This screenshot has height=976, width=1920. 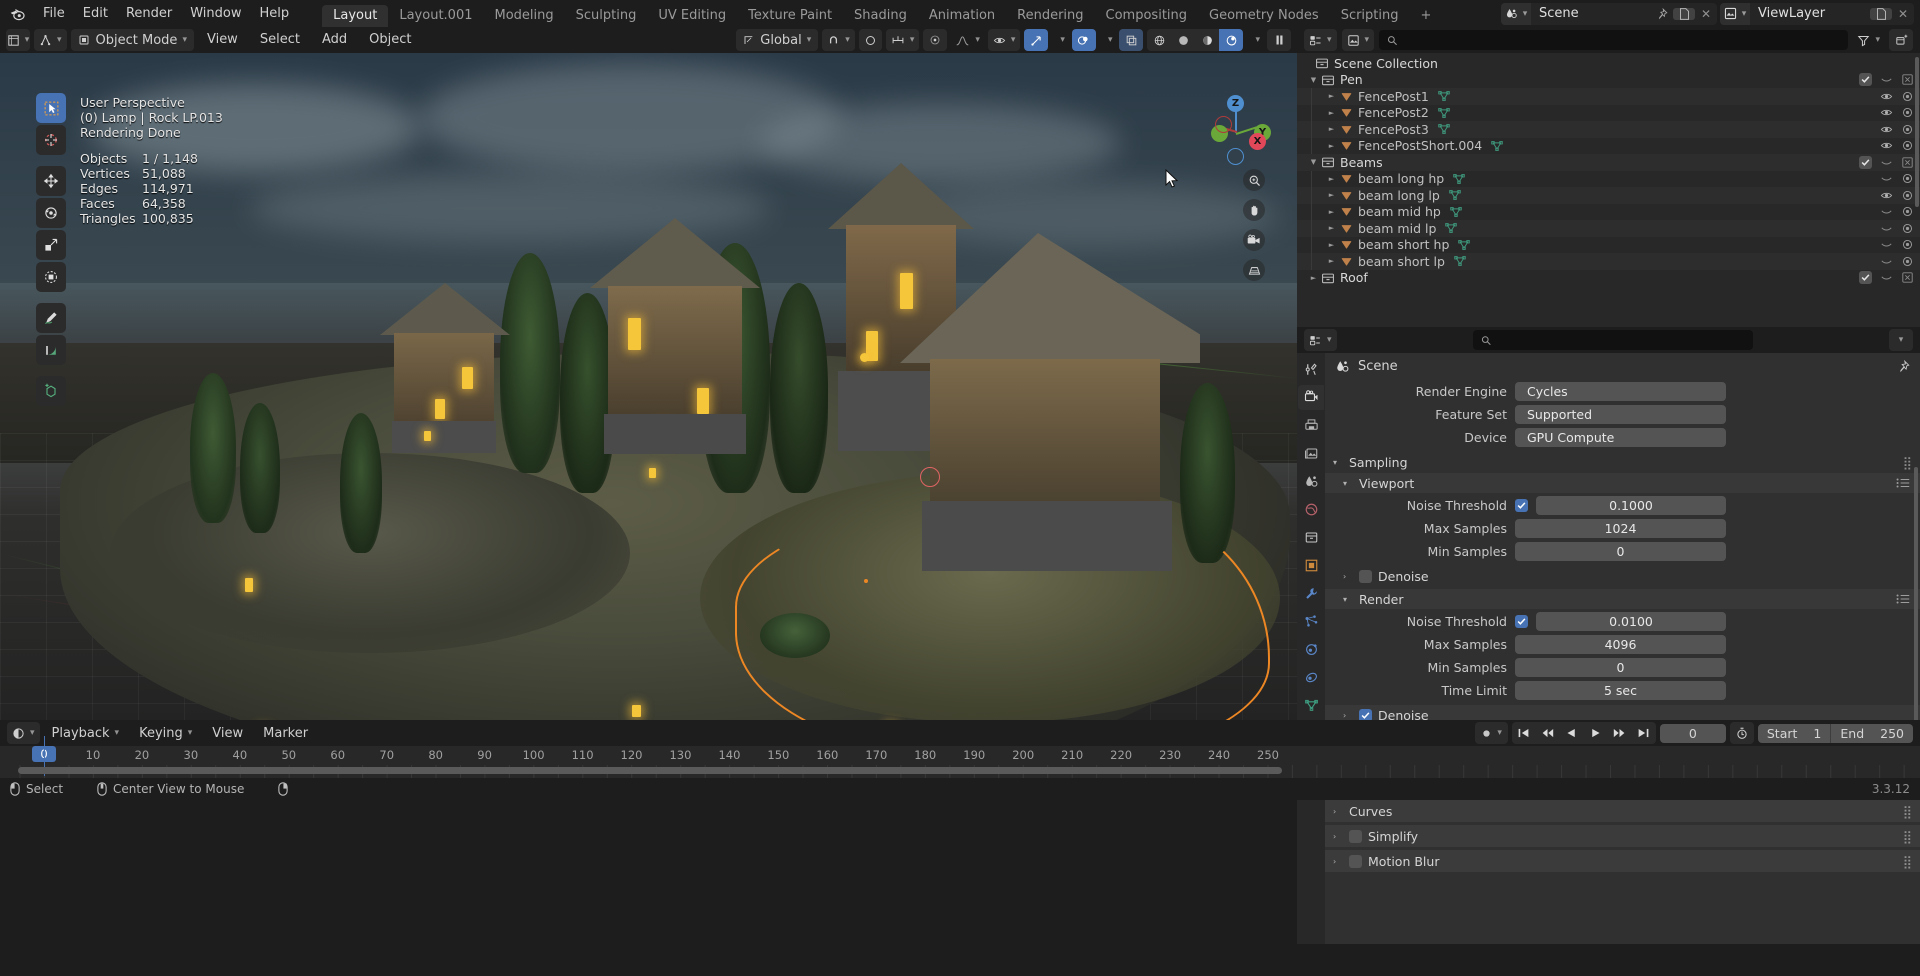 I want to click on render-properties-tab, so click(x=1311, y=397).